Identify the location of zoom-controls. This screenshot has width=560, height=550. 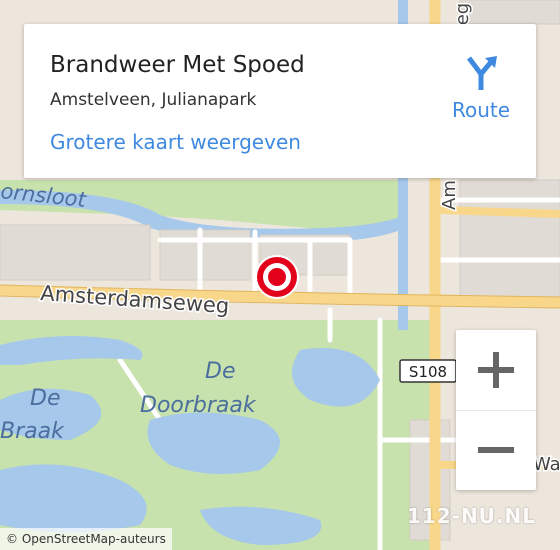
(496, 410).